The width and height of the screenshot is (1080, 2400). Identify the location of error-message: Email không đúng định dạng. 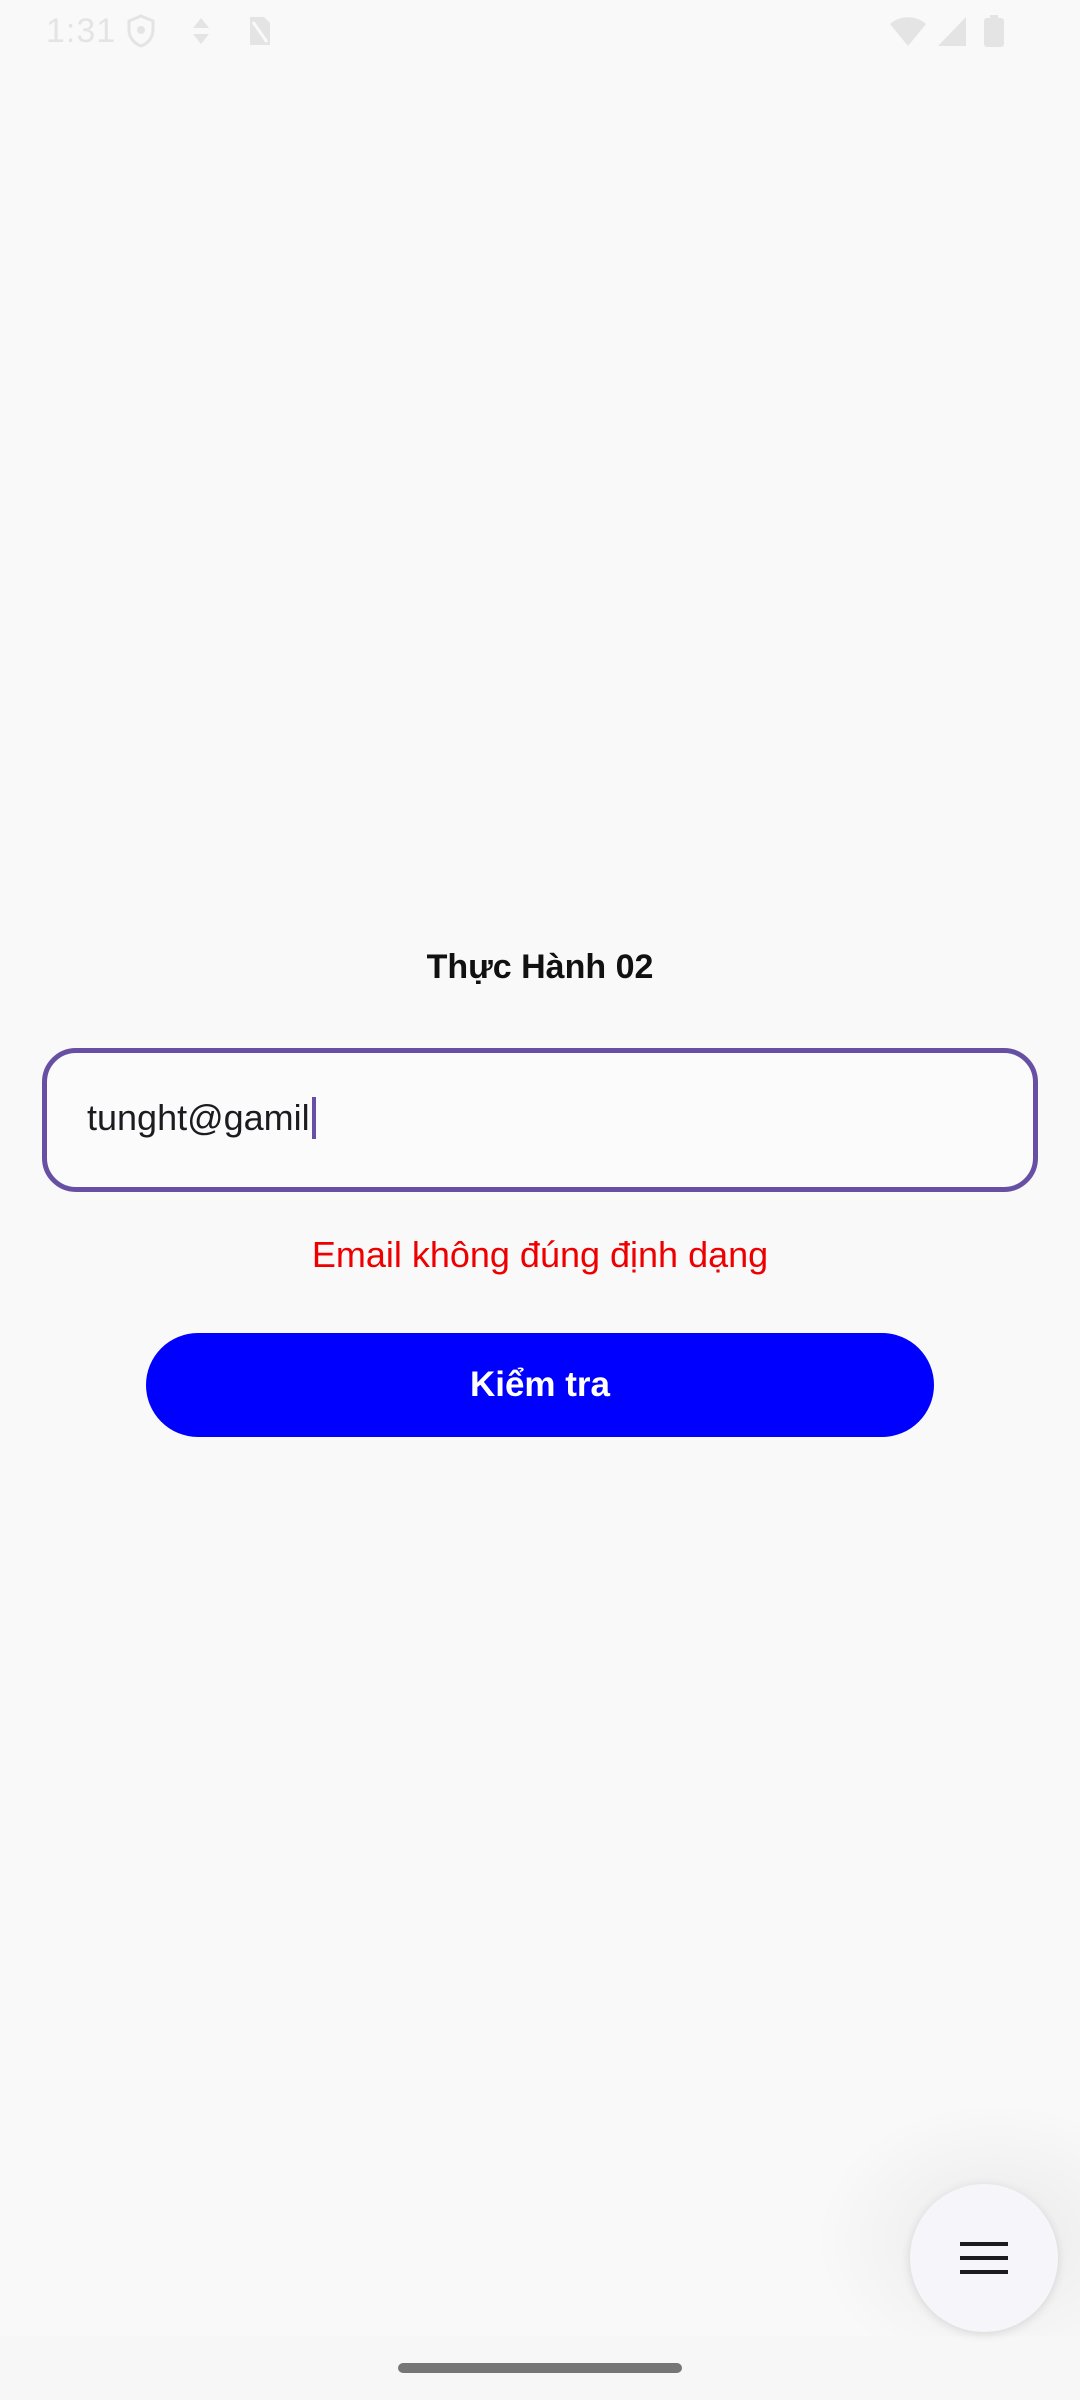
(540, 1254).